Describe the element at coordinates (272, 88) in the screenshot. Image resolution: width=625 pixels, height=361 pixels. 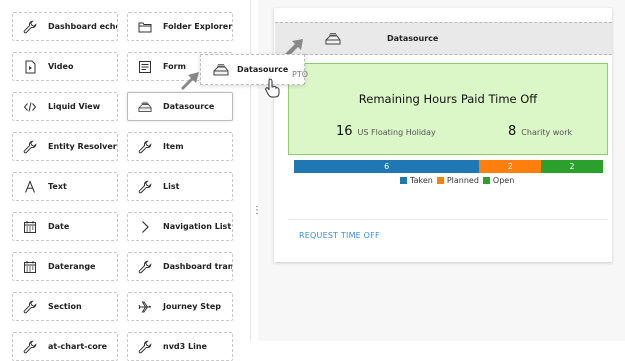
I see `hand-cursor-icon` at that location.